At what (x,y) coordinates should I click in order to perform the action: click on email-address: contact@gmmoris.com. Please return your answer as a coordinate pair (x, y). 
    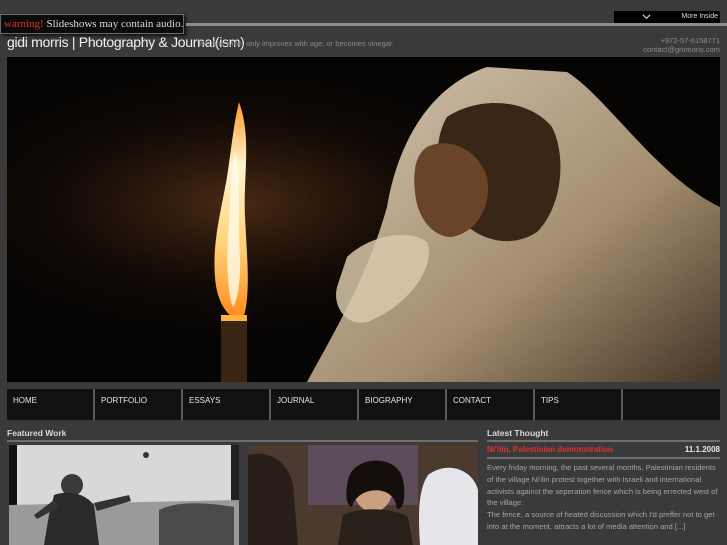
    Looking at the image, I should click on (681, 49).